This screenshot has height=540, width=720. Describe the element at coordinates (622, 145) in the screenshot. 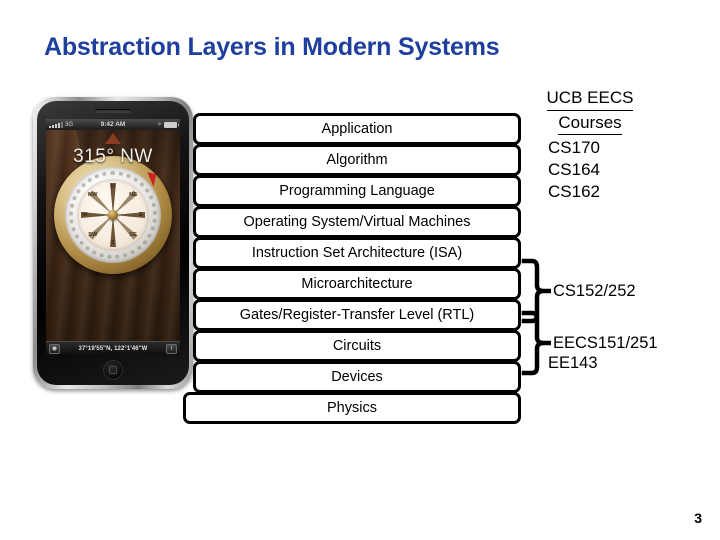

I see `ucb-eecs-courses-column: UCB EECS Courses CS170 CS164 CS162` at that location.